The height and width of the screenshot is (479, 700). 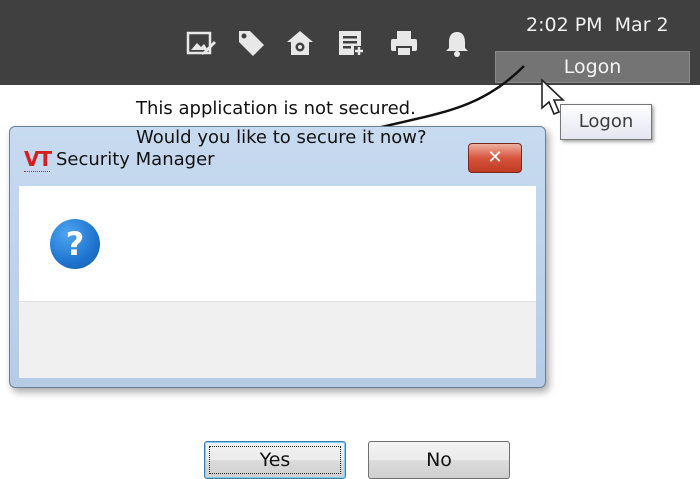 I want to click on image-edit-icon, so click(x=201, y=43).